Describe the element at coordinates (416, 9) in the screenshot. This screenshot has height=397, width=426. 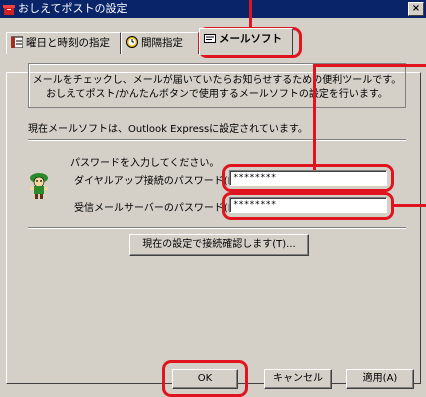
I see `close-button: ×` at that location.